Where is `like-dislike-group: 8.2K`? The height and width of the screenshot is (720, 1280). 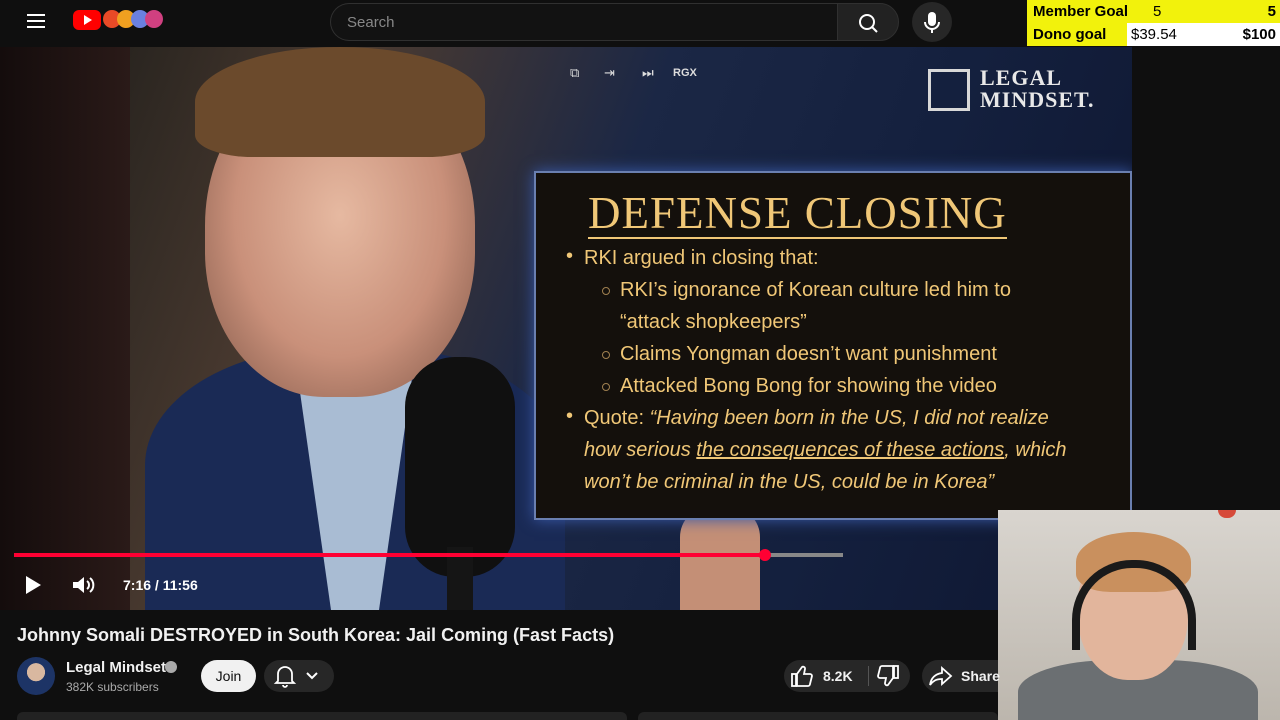 like-dislike-group: 8.2K is located at coordinates (847, 676).